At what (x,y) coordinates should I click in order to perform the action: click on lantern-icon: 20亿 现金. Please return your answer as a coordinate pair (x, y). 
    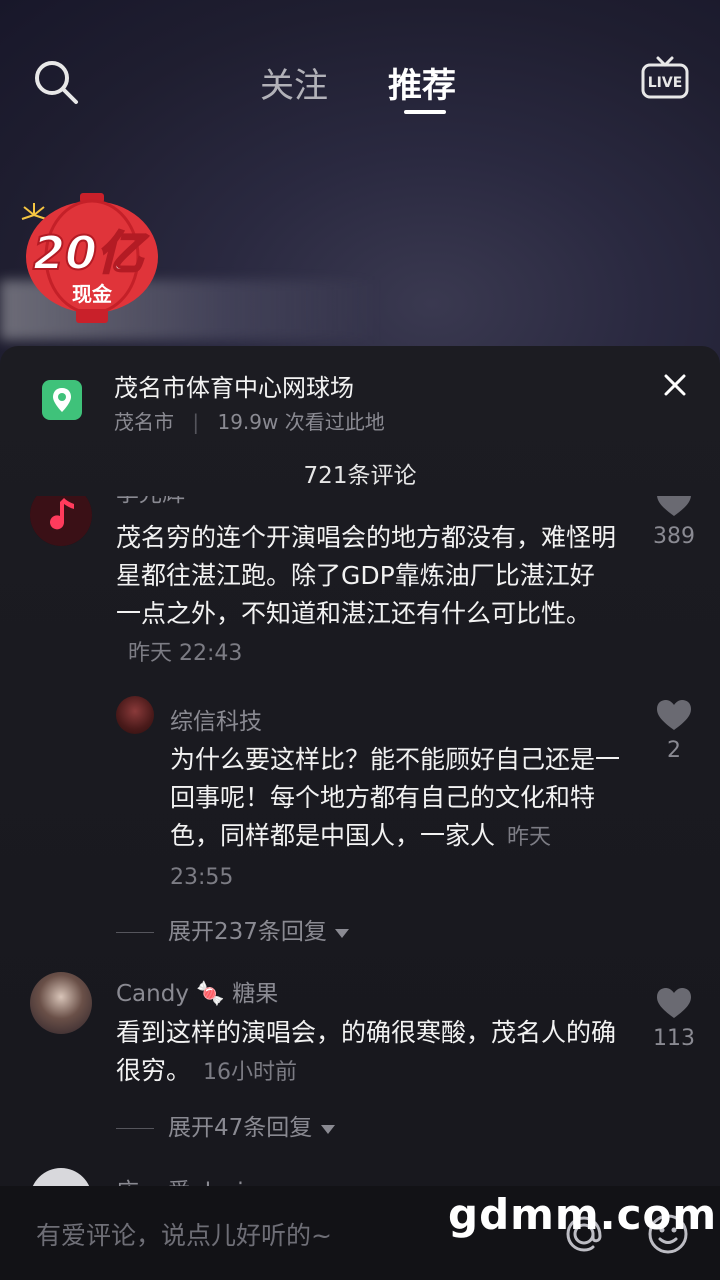
    Looking at the image, I should click on (89, 258).